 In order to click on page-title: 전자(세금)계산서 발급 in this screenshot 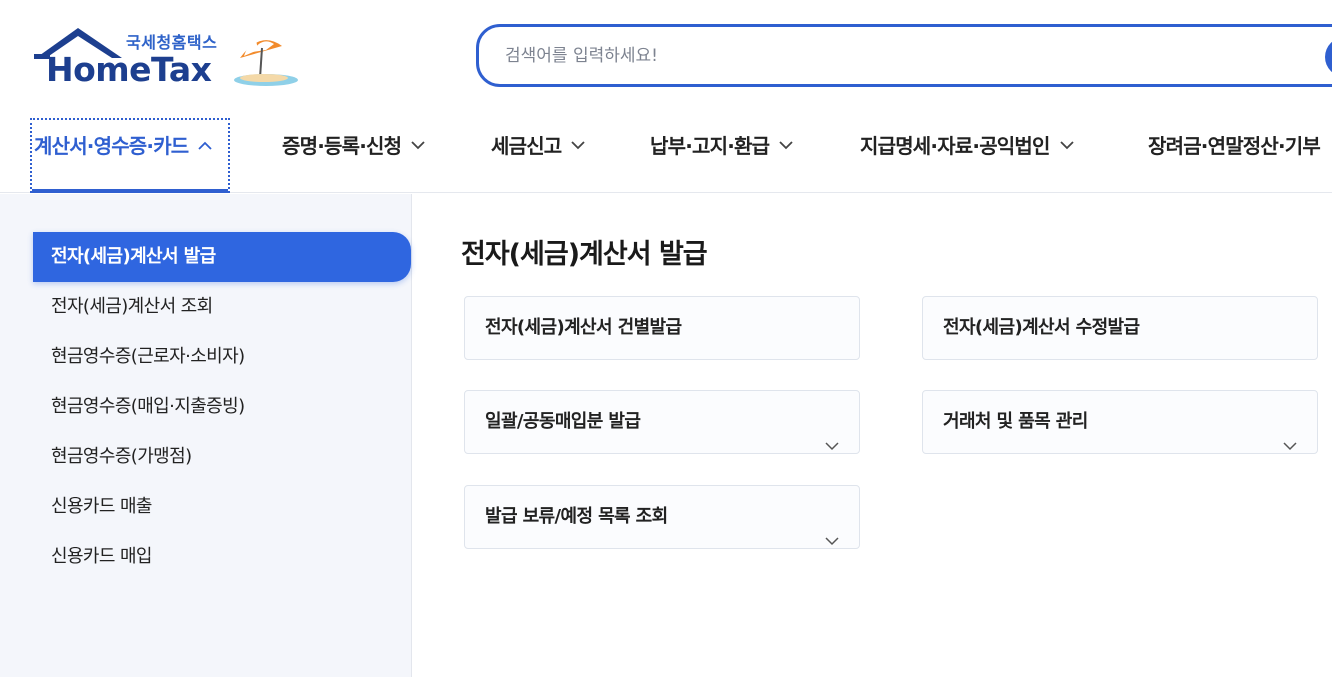, I will do `click(584, 254)`.